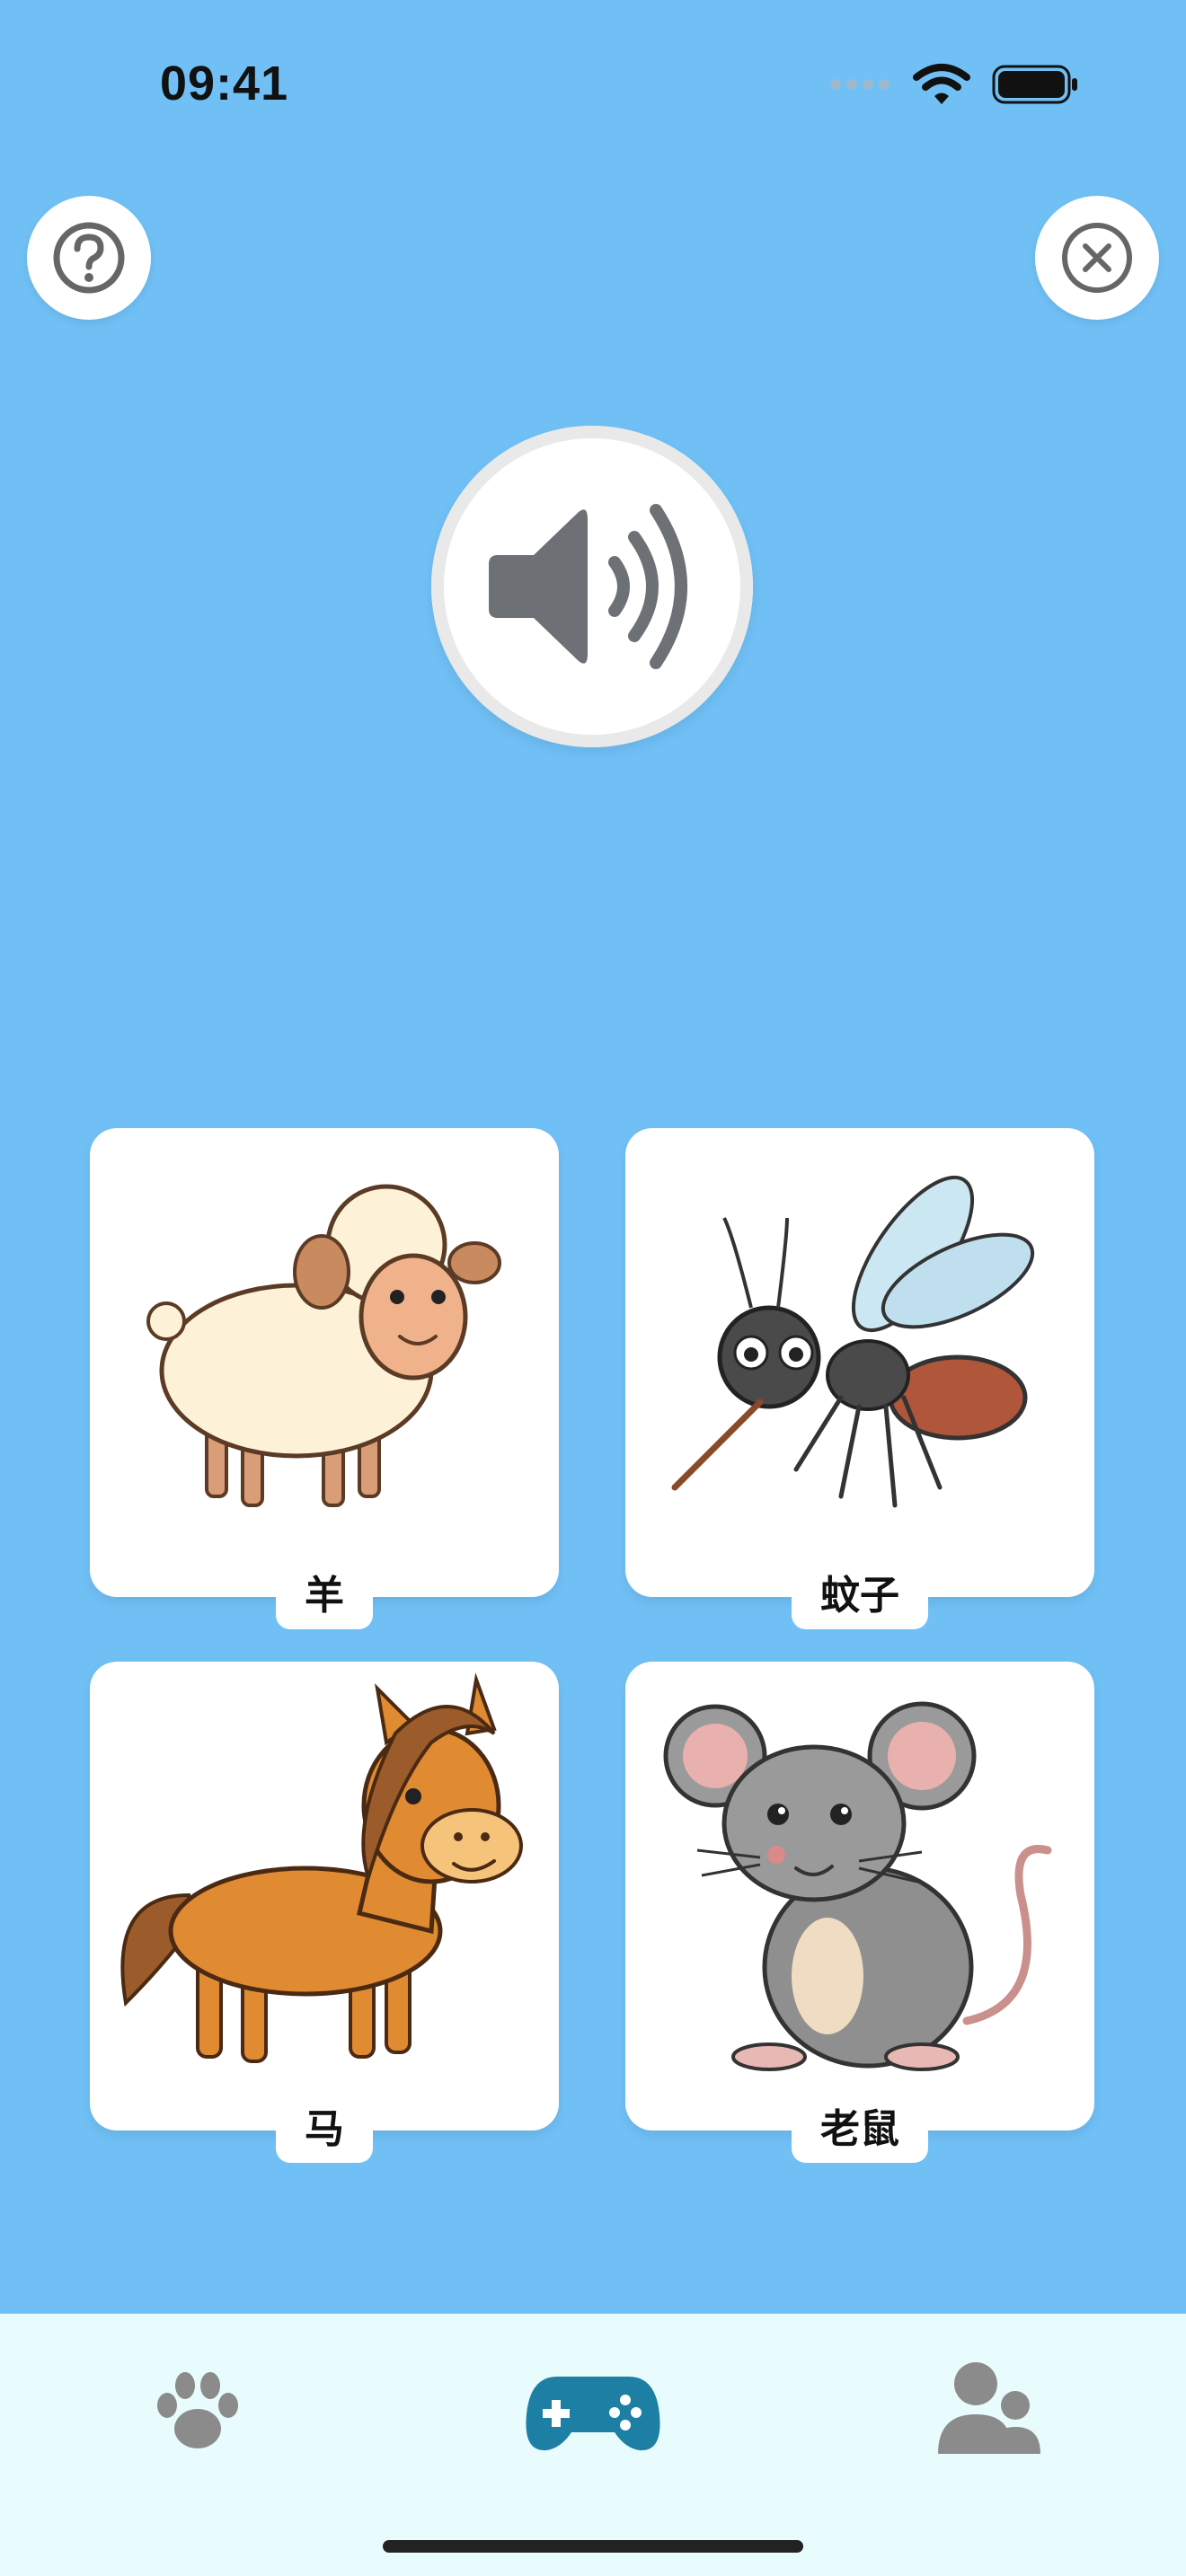 The height and width of the screenshot is (2576, 1186). I want to click on choice-label: 马, so click(324, 2127).